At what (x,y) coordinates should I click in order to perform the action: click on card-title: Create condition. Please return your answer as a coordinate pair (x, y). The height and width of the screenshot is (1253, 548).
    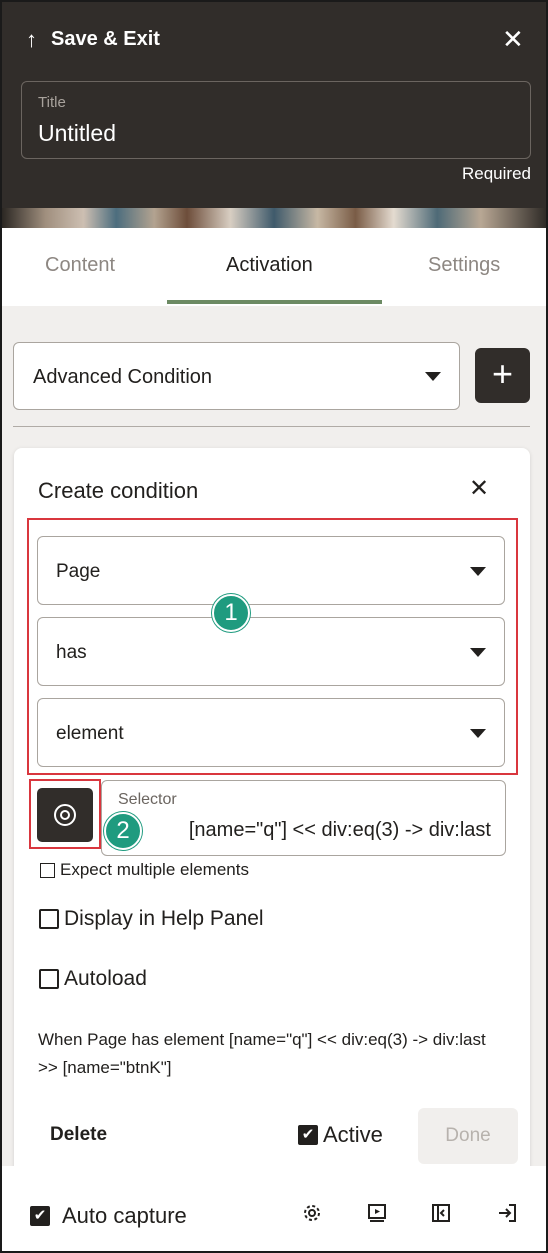
    Looking at the image, I should click on (118, 490).